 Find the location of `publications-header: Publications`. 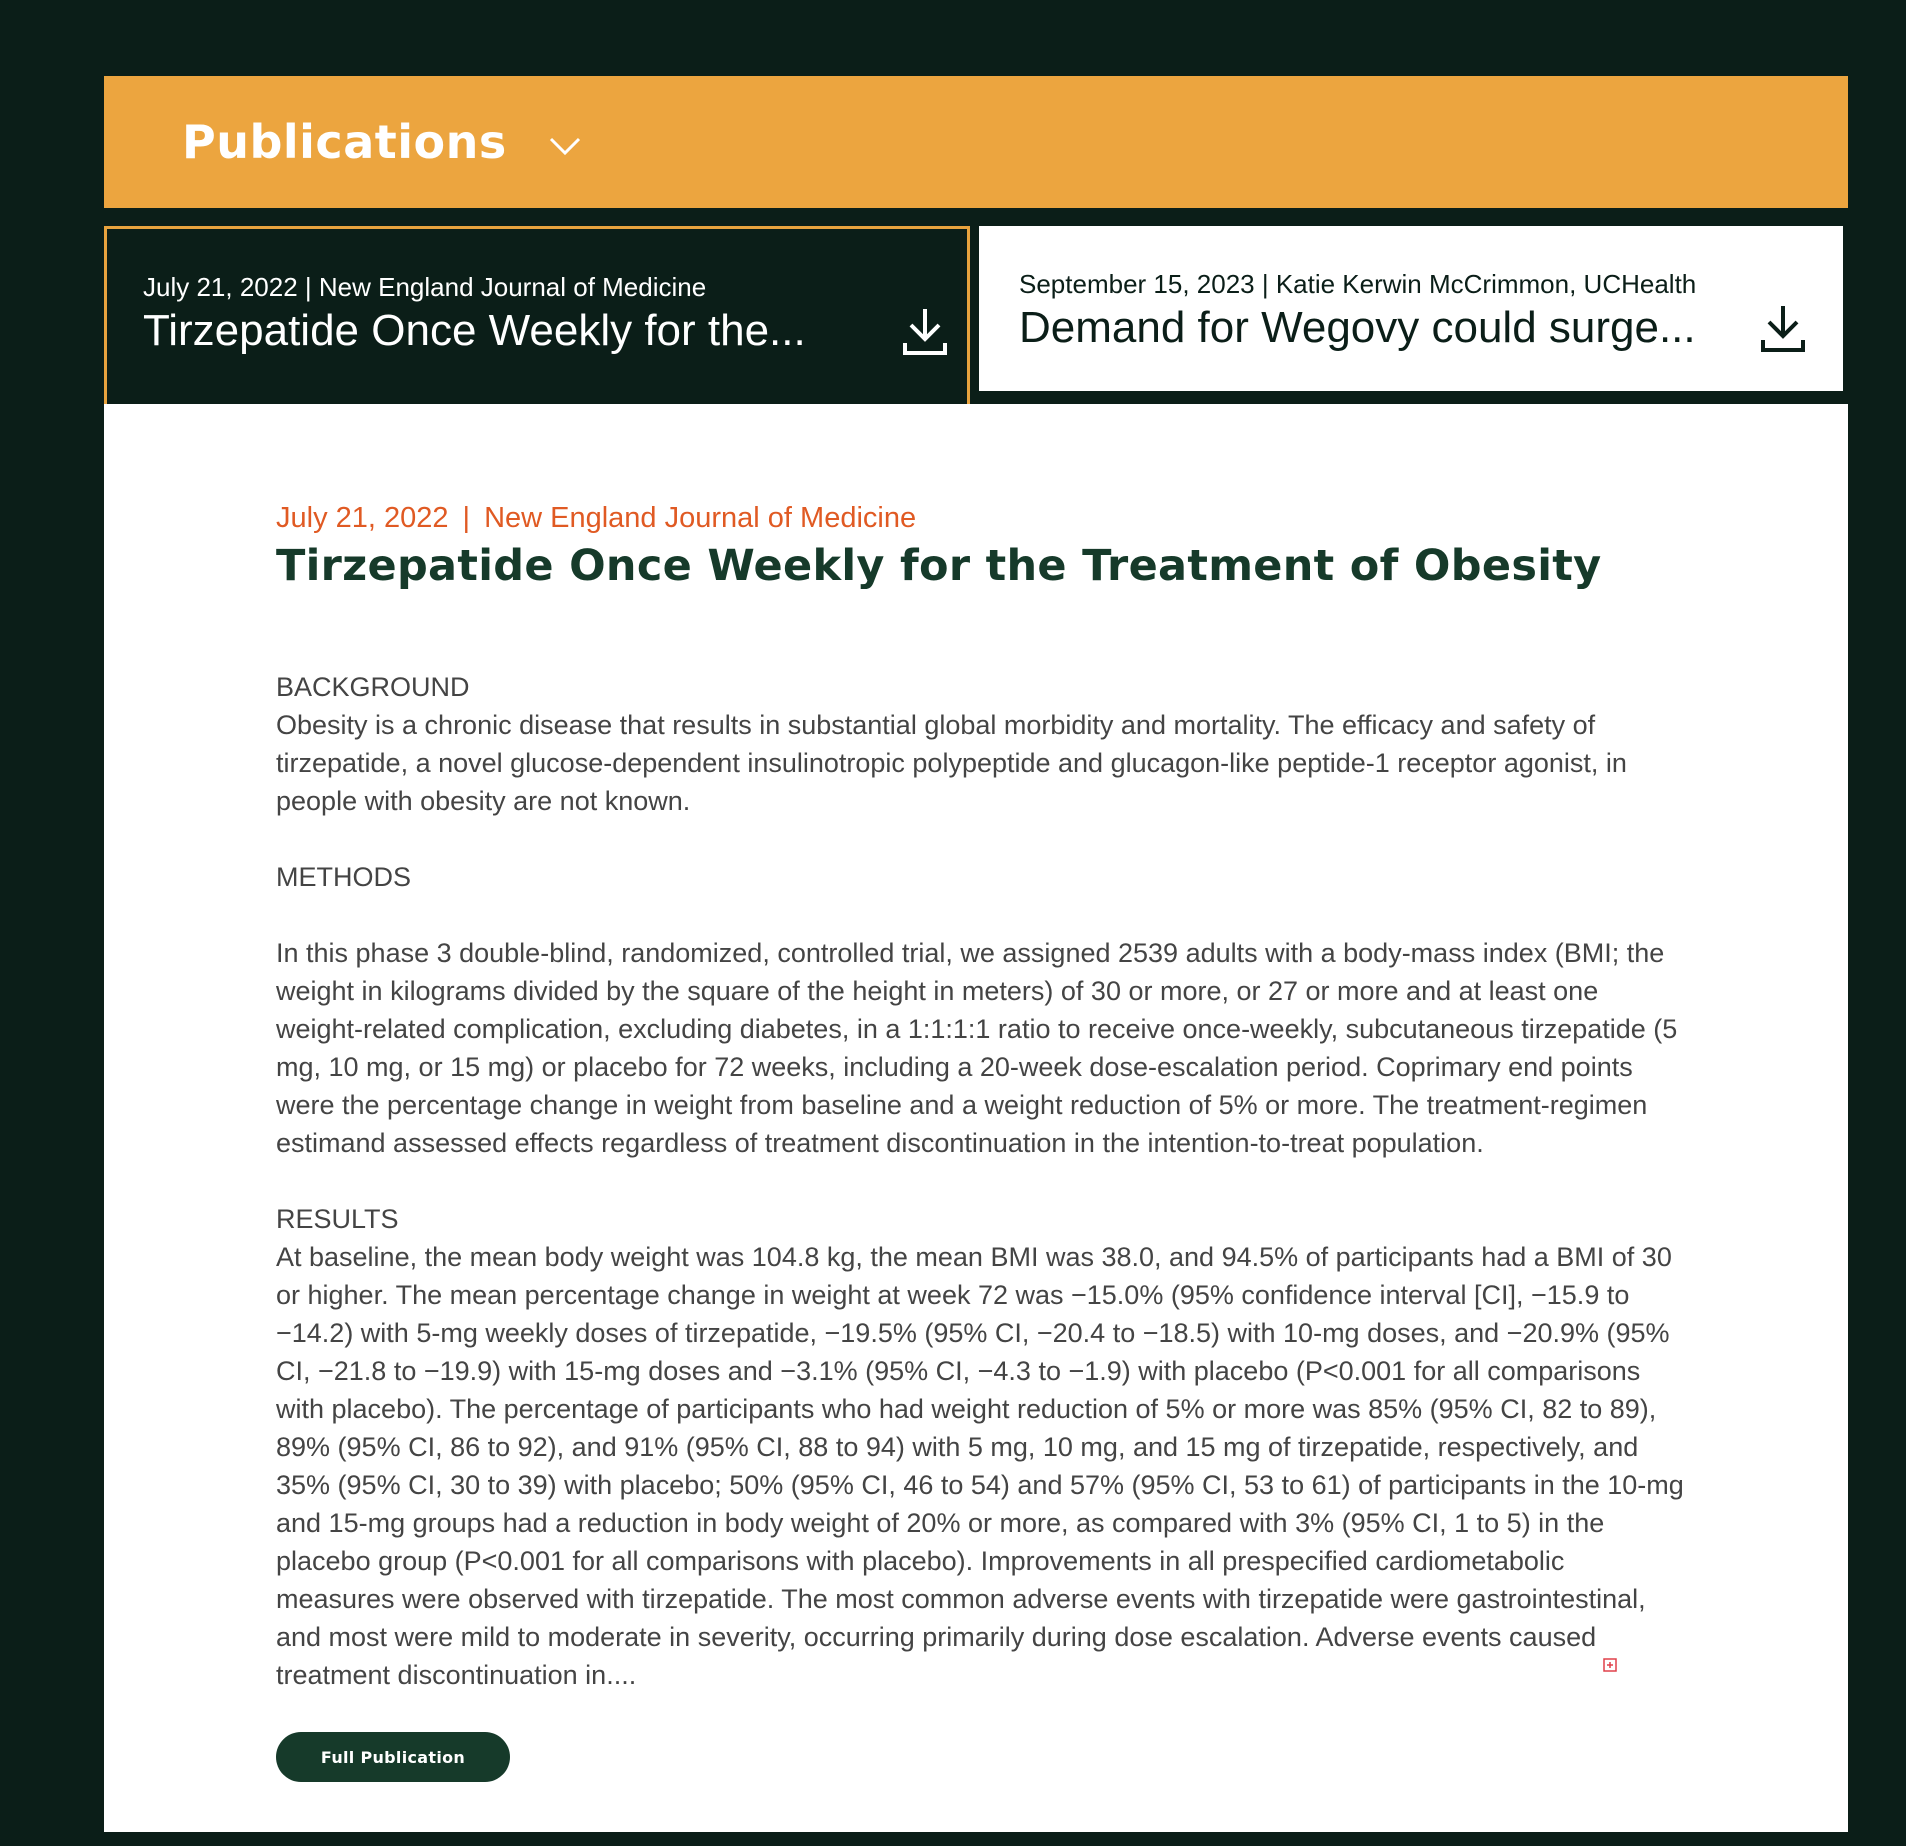

publications-header: Publications is located at coordinates (976, 142).